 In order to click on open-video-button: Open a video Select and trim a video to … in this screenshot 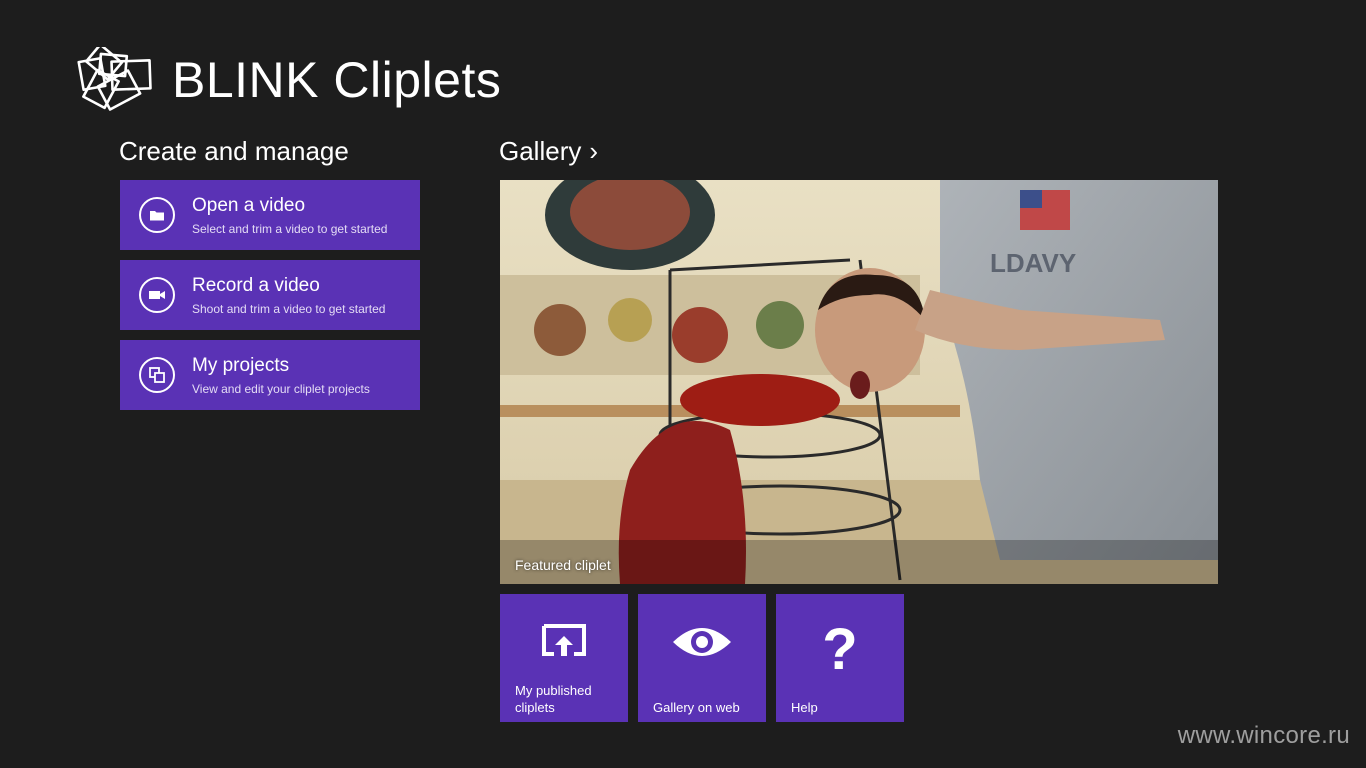, I will do `click(270, 215)`.